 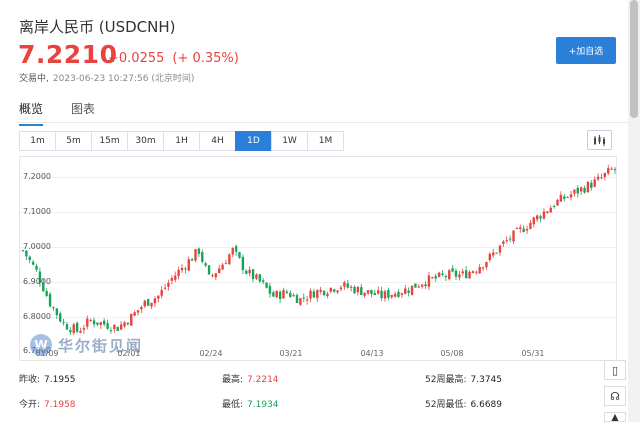 I want to click on stat-value: 7.1958, so click(x=60, y=405).